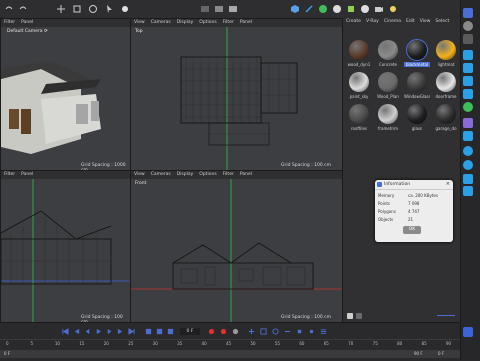 The image size is (480, 361). Describe the element at coordinates (299, 331) in the screenshot. I see `pla-key-icon` at that location.